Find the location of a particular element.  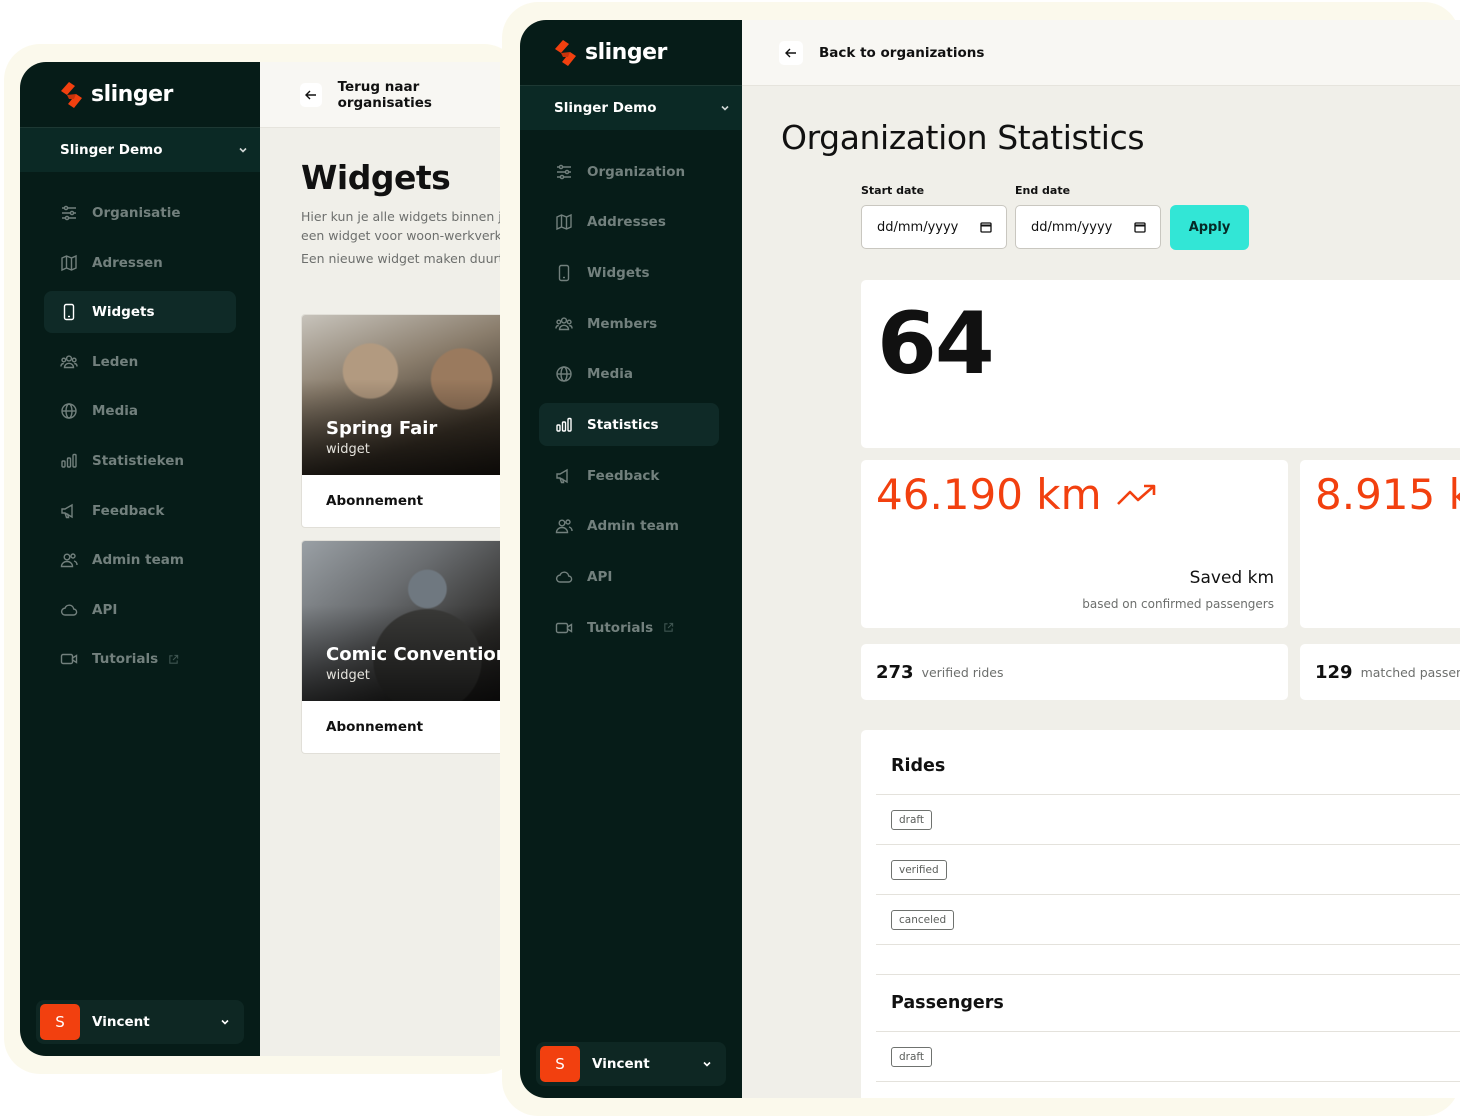

matched-passengers-line: 129 matched passeng is located at coordinates (1387, 672).